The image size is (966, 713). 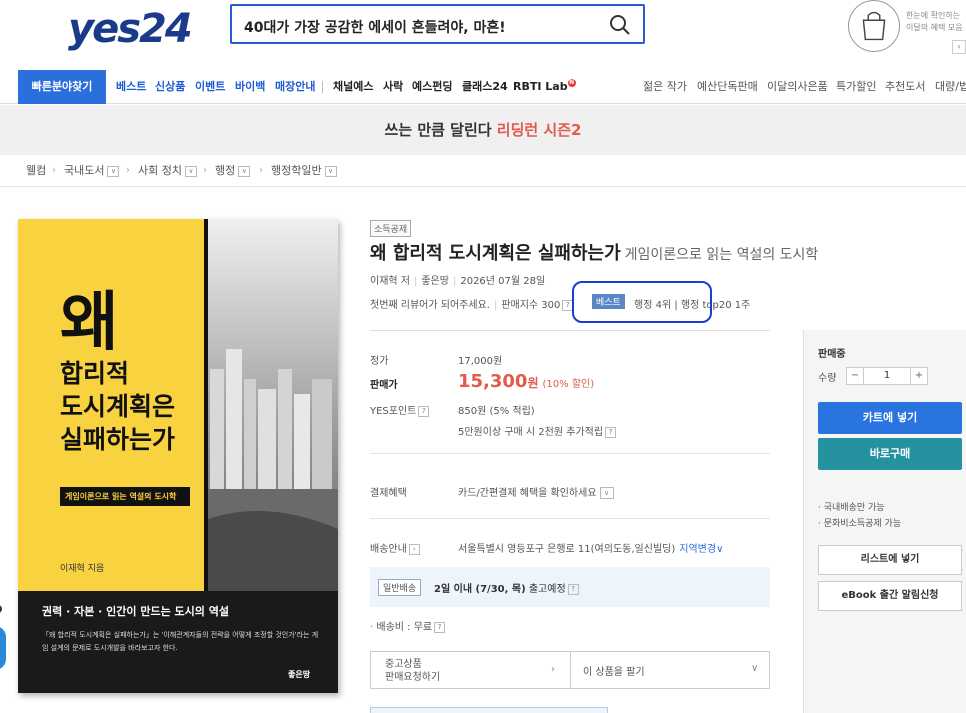 I want to click on list-price-label: 정가, so click(x=379, y=361).